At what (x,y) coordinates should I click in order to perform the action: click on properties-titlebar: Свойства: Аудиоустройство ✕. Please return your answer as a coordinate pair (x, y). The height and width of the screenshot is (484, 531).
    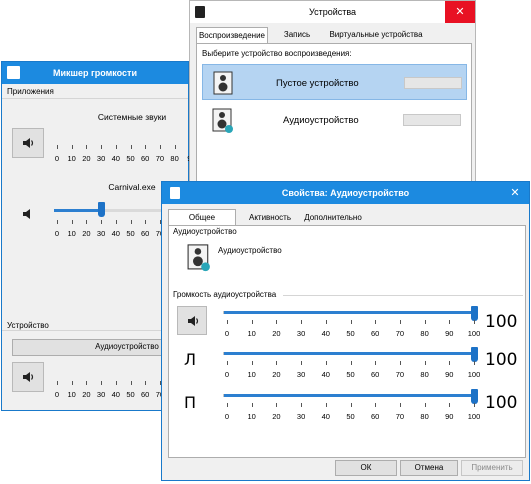
    Looking at the image, I should click on (345, 193).